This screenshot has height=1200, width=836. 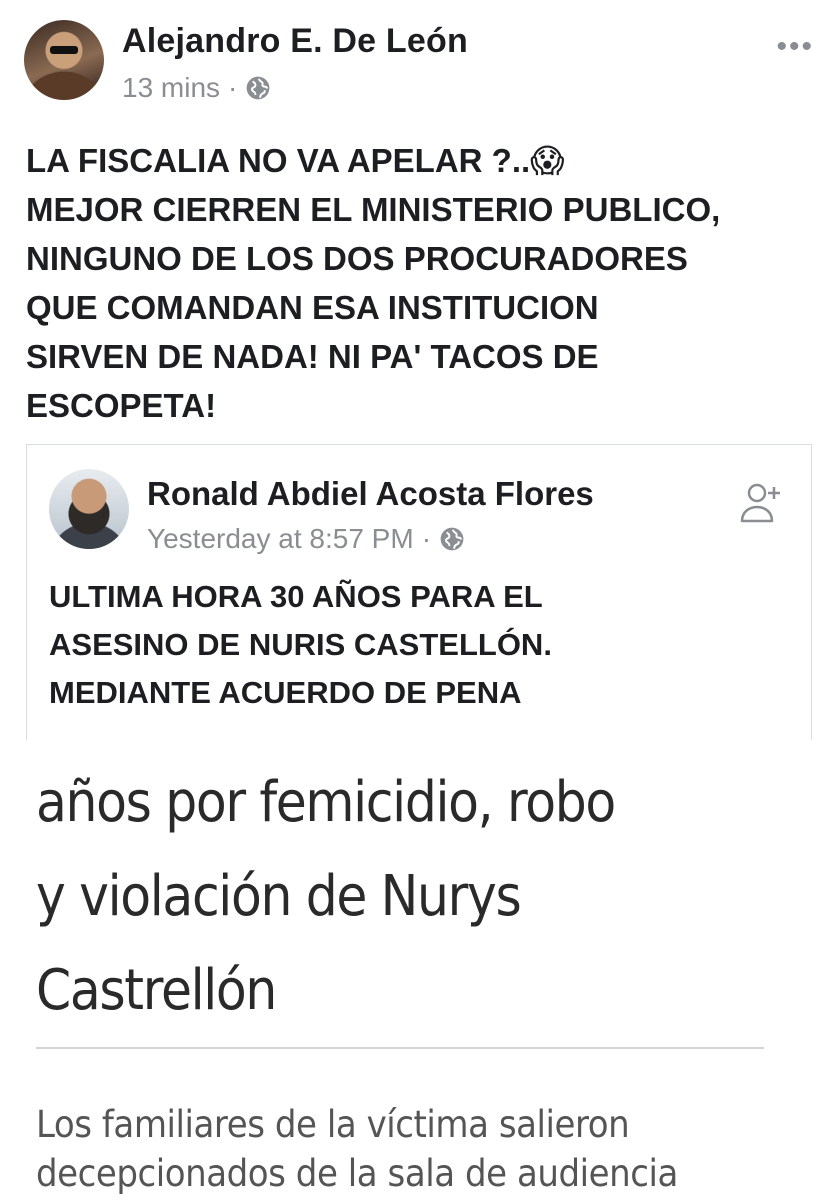 I want to click on shared-post-timestamp: Yesterday at 8:57 PM, so click(x=280, y=539).